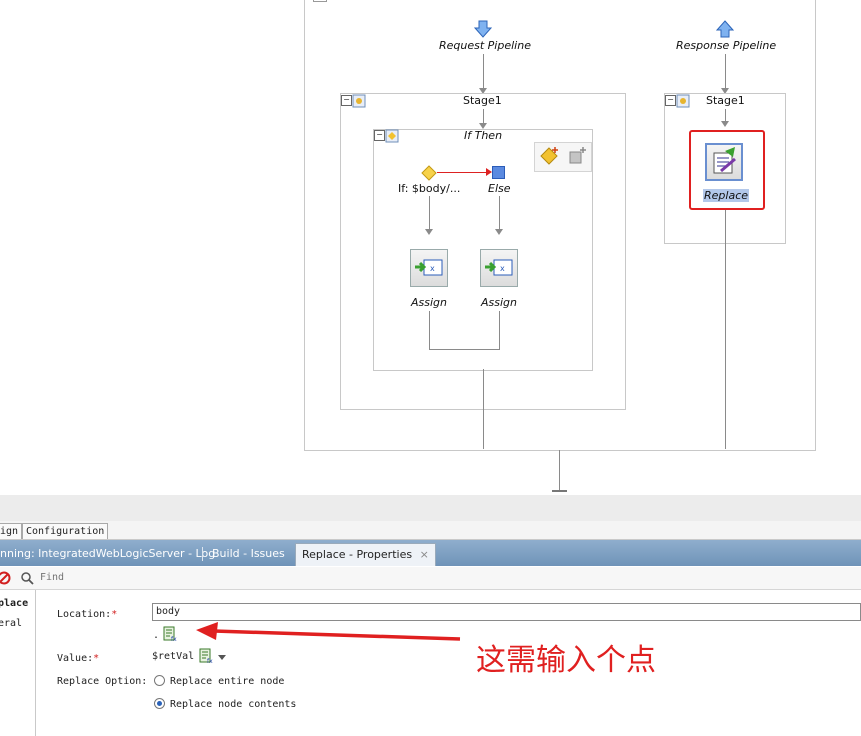  What do you see at coordinates (5, 578) in the screenshot?
I see `no-entry-icon` at bounding box center [5, 578].